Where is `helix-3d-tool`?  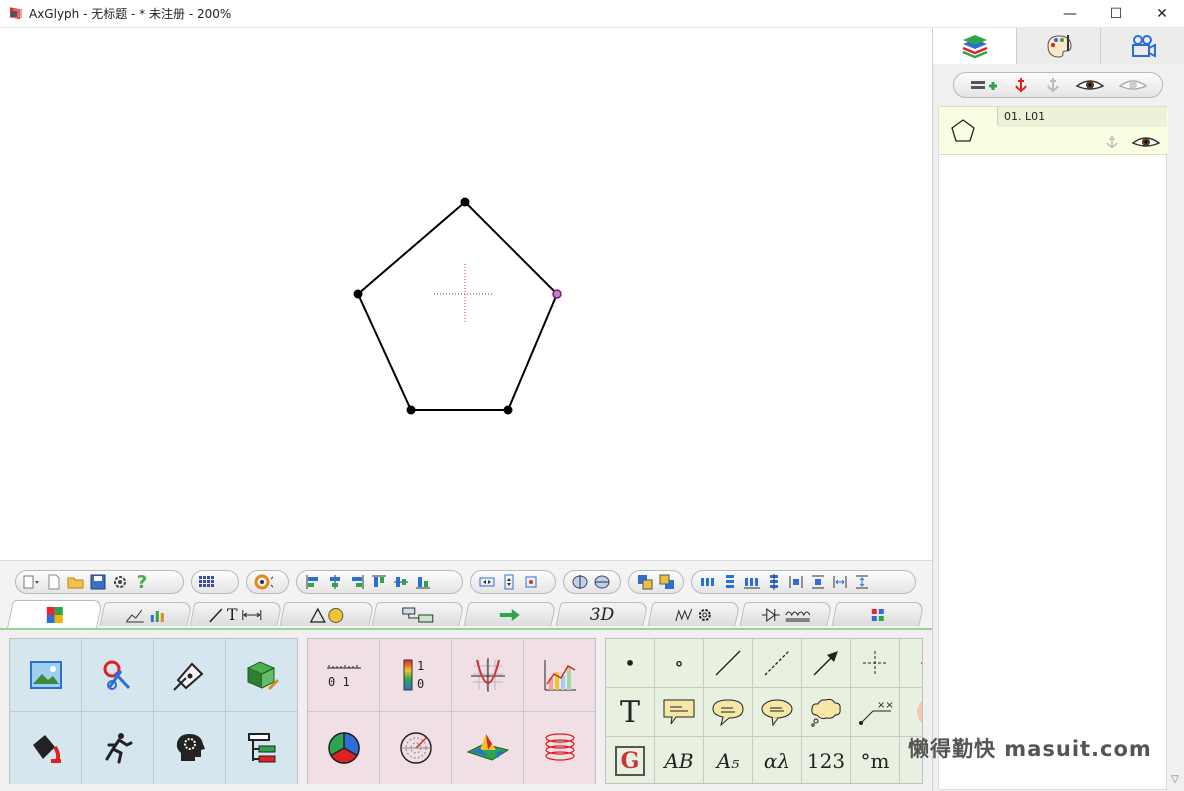 helix-3d-tool is located at coordinates (559, 748).